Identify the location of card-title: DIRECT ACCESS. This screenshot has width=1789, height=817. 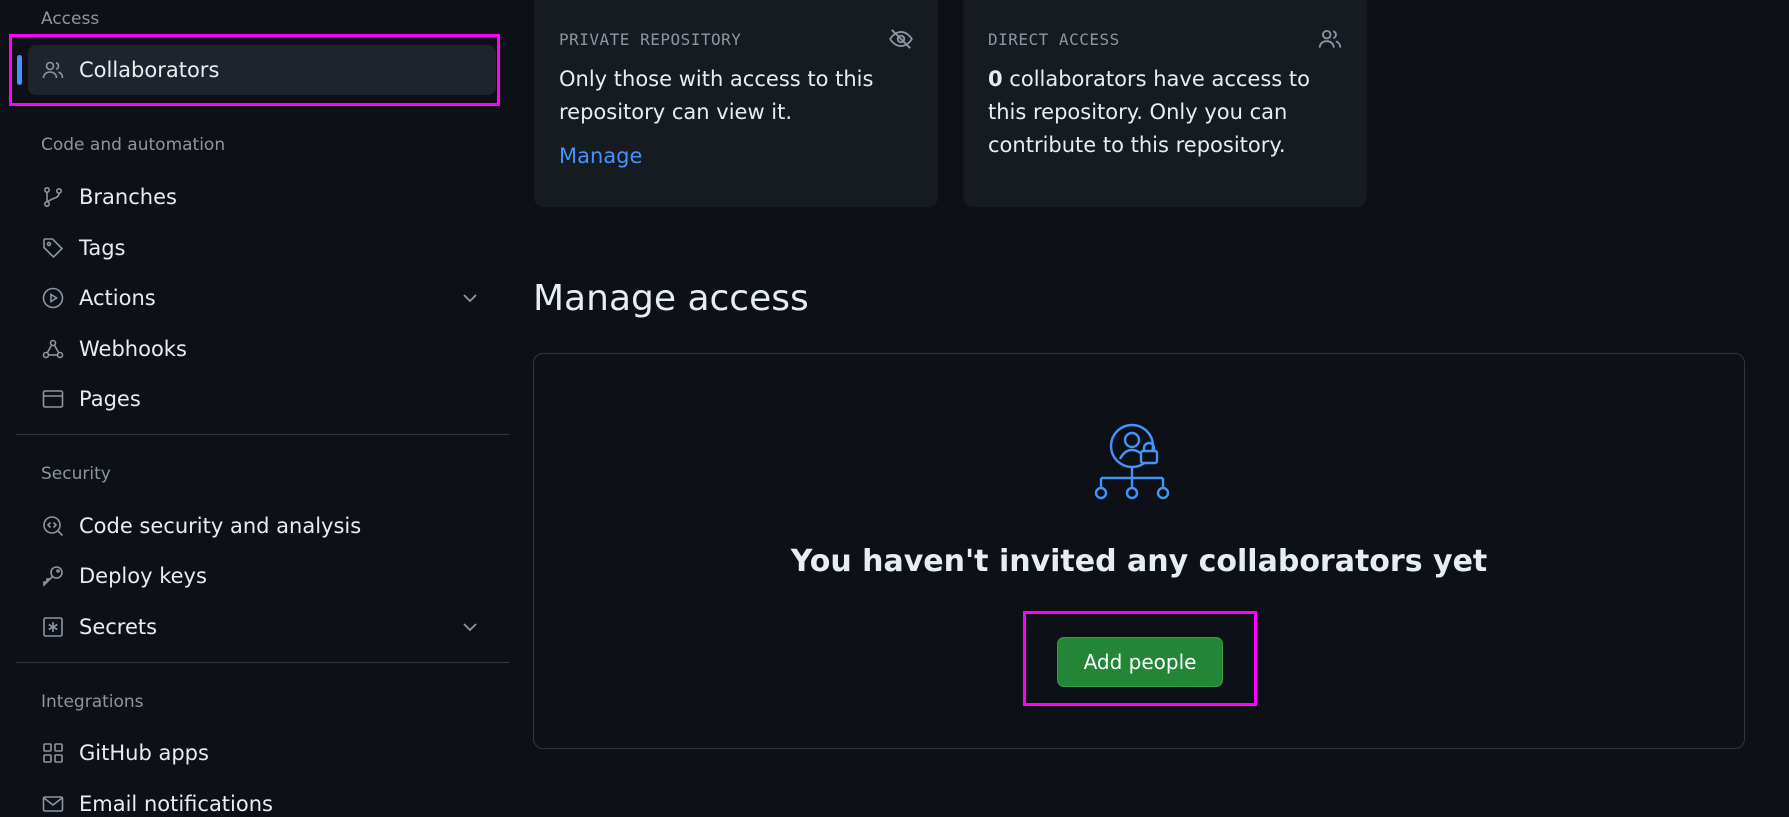
(1054, 39).